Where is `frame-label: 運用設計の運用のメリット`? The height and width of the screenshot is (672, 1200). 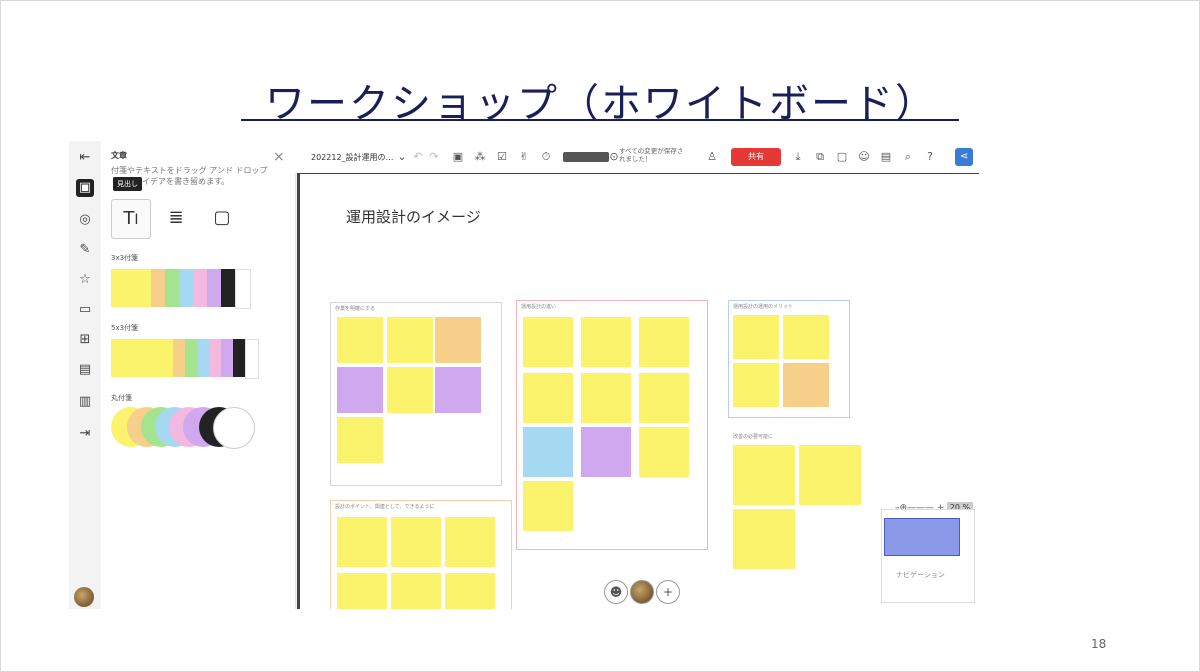
frame-label: 運用設計の運用のメリット is located at coordinates (763, 307).